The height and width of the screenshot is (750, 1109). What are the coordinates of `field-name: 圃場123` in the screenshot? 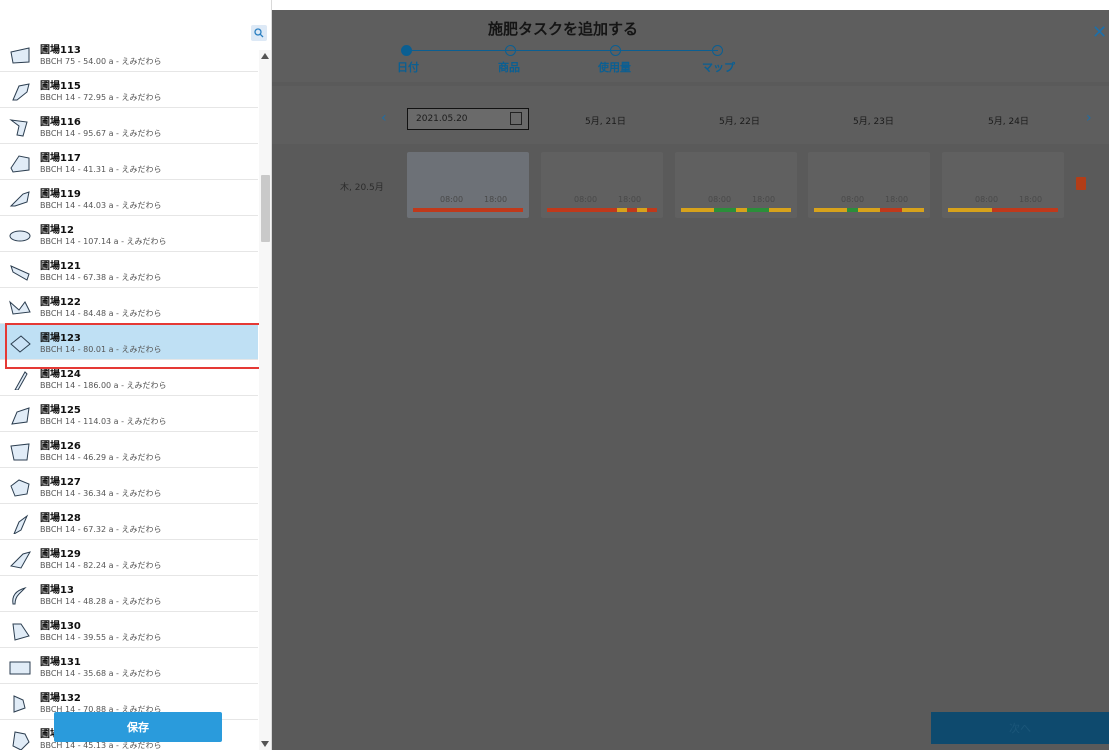 It's located at (60, 338).